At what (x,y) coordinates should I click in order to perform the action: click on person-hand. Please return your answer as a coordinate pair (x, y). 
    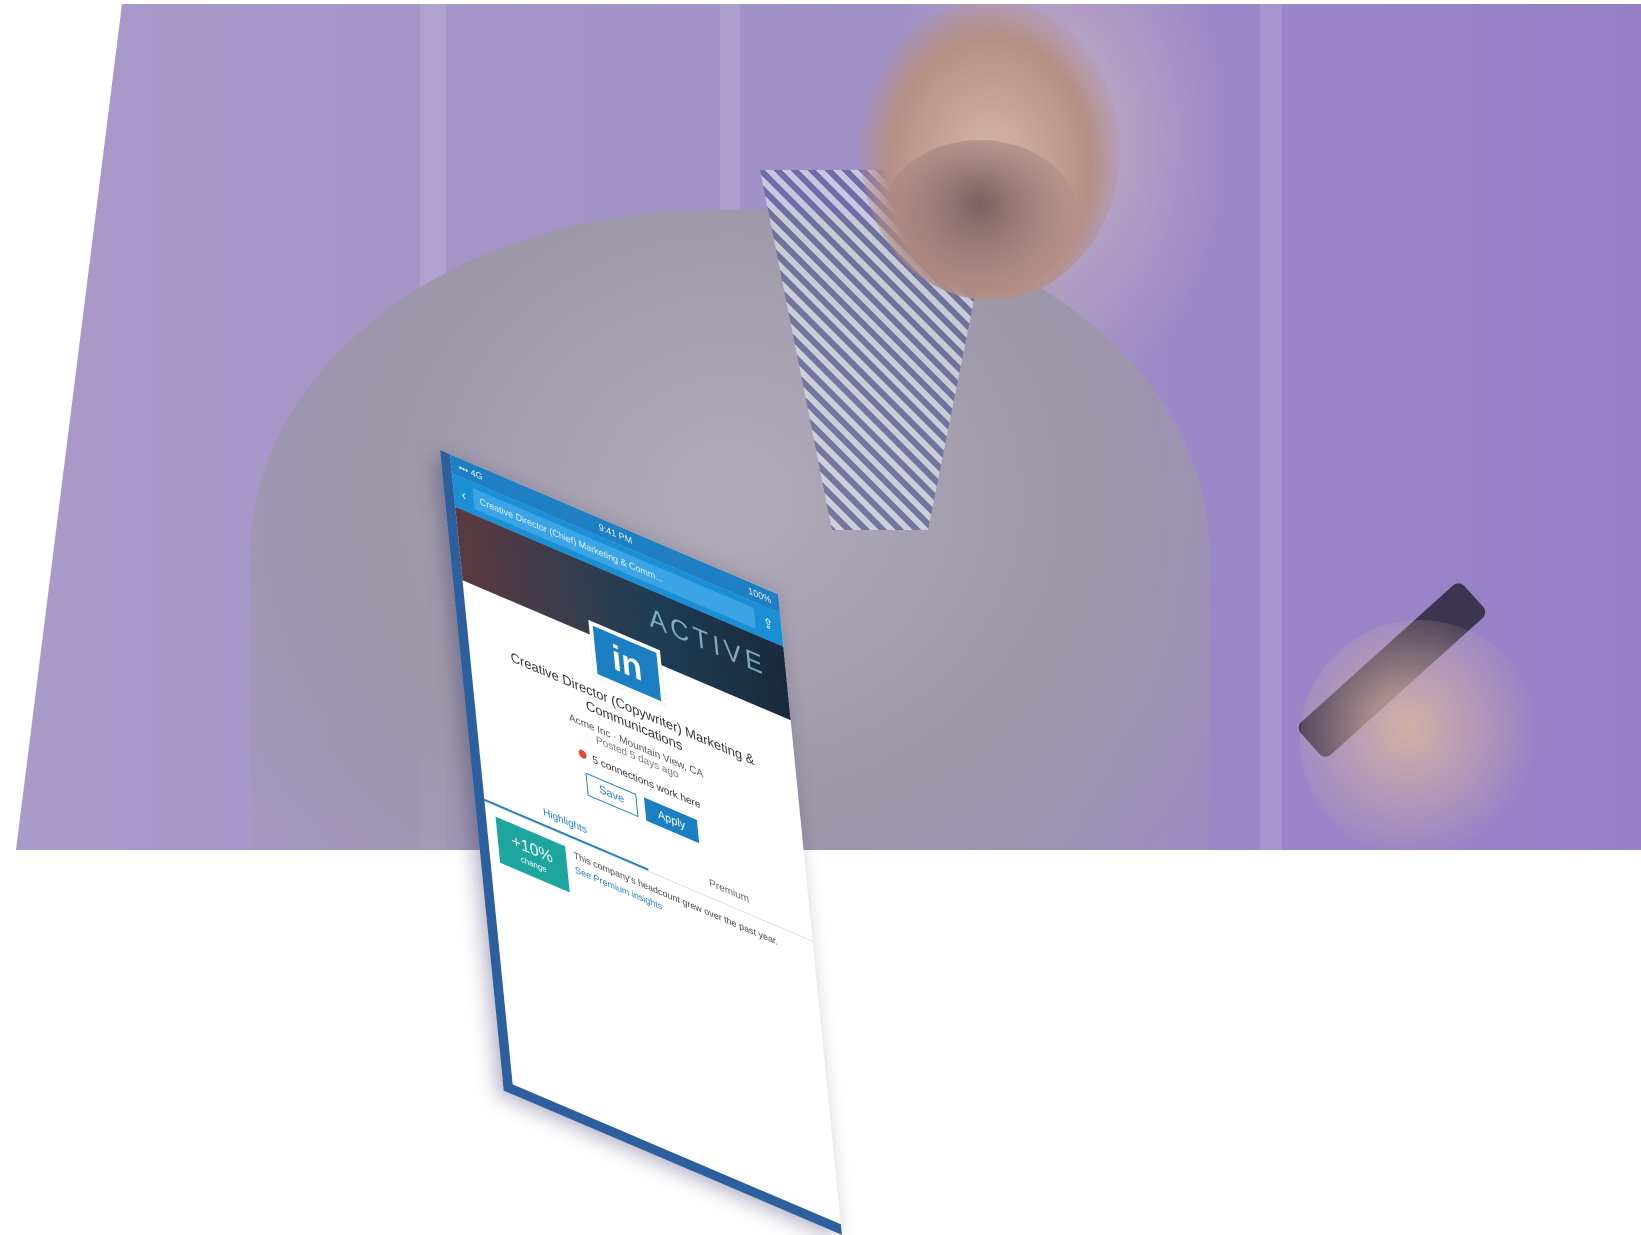
    Looking at the image, I should click on (1420, 735).